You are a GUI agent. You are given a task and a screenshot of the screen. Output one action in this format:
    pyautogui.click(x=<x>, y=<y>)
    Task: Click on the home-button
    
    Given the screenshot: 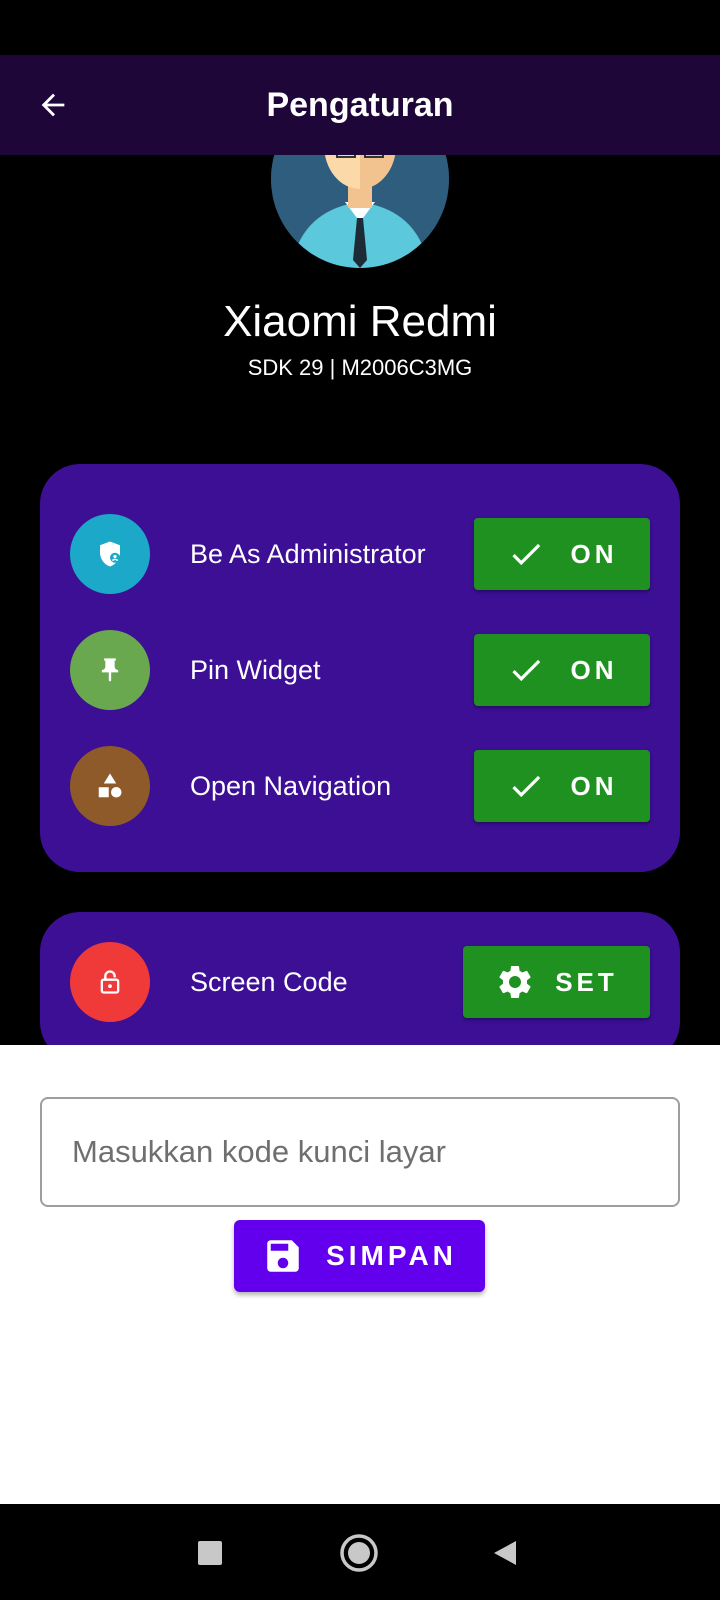 What is the action you would take?
    pyautogui.click(x=359, y=1553)
    